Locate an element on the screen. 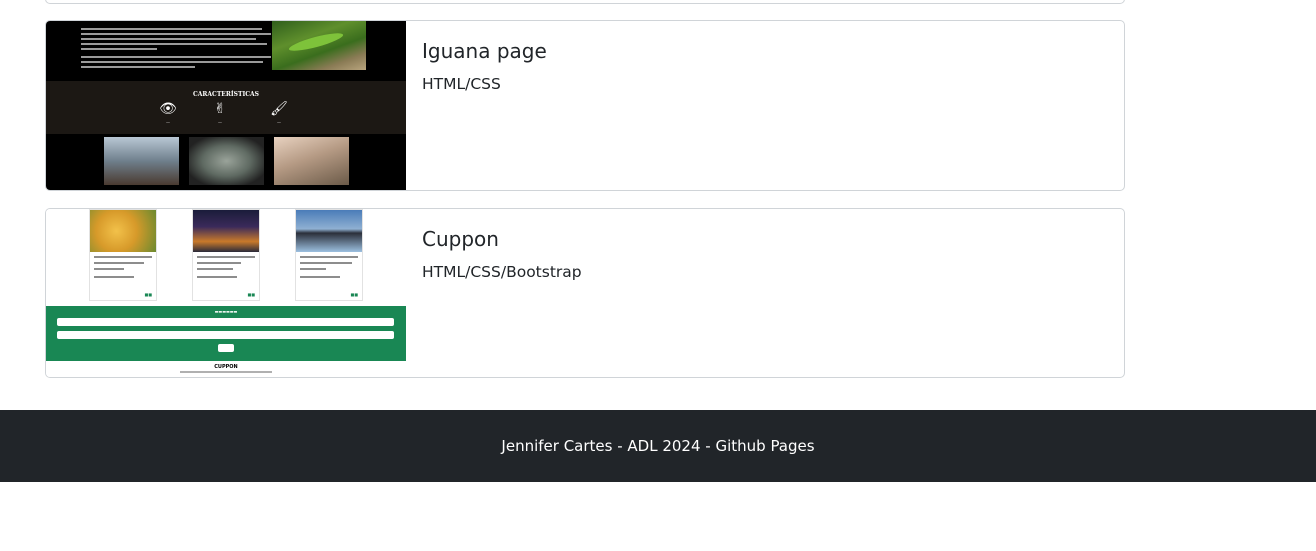  screenshot-text-block is located at coordinates (176, 46).